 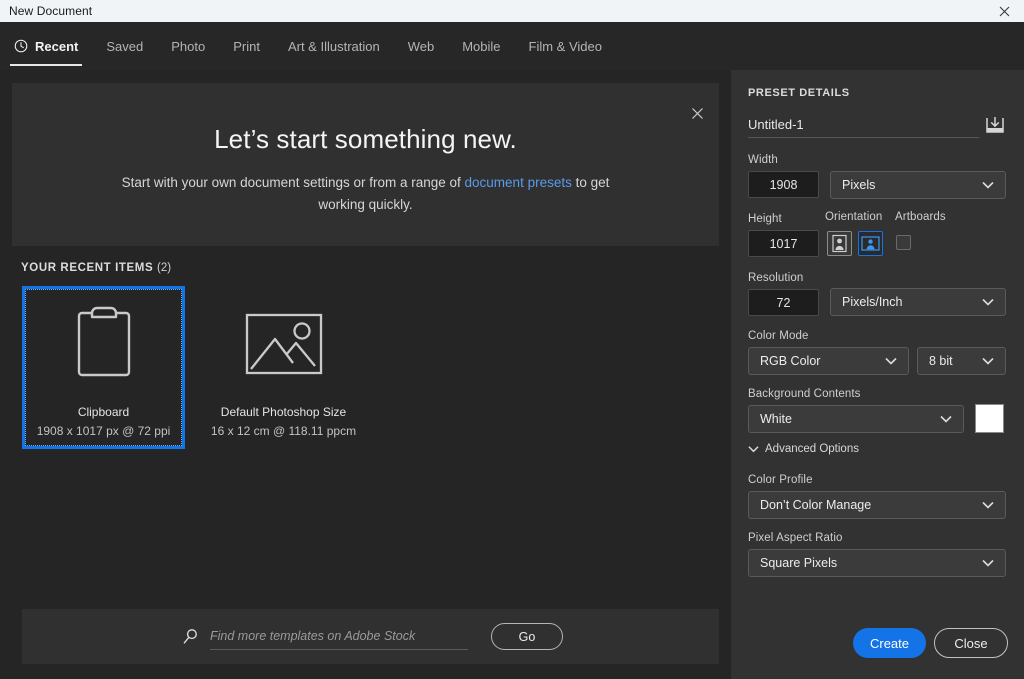 I want to click on stock-search-bar: Go, so click(x=370, y=636).